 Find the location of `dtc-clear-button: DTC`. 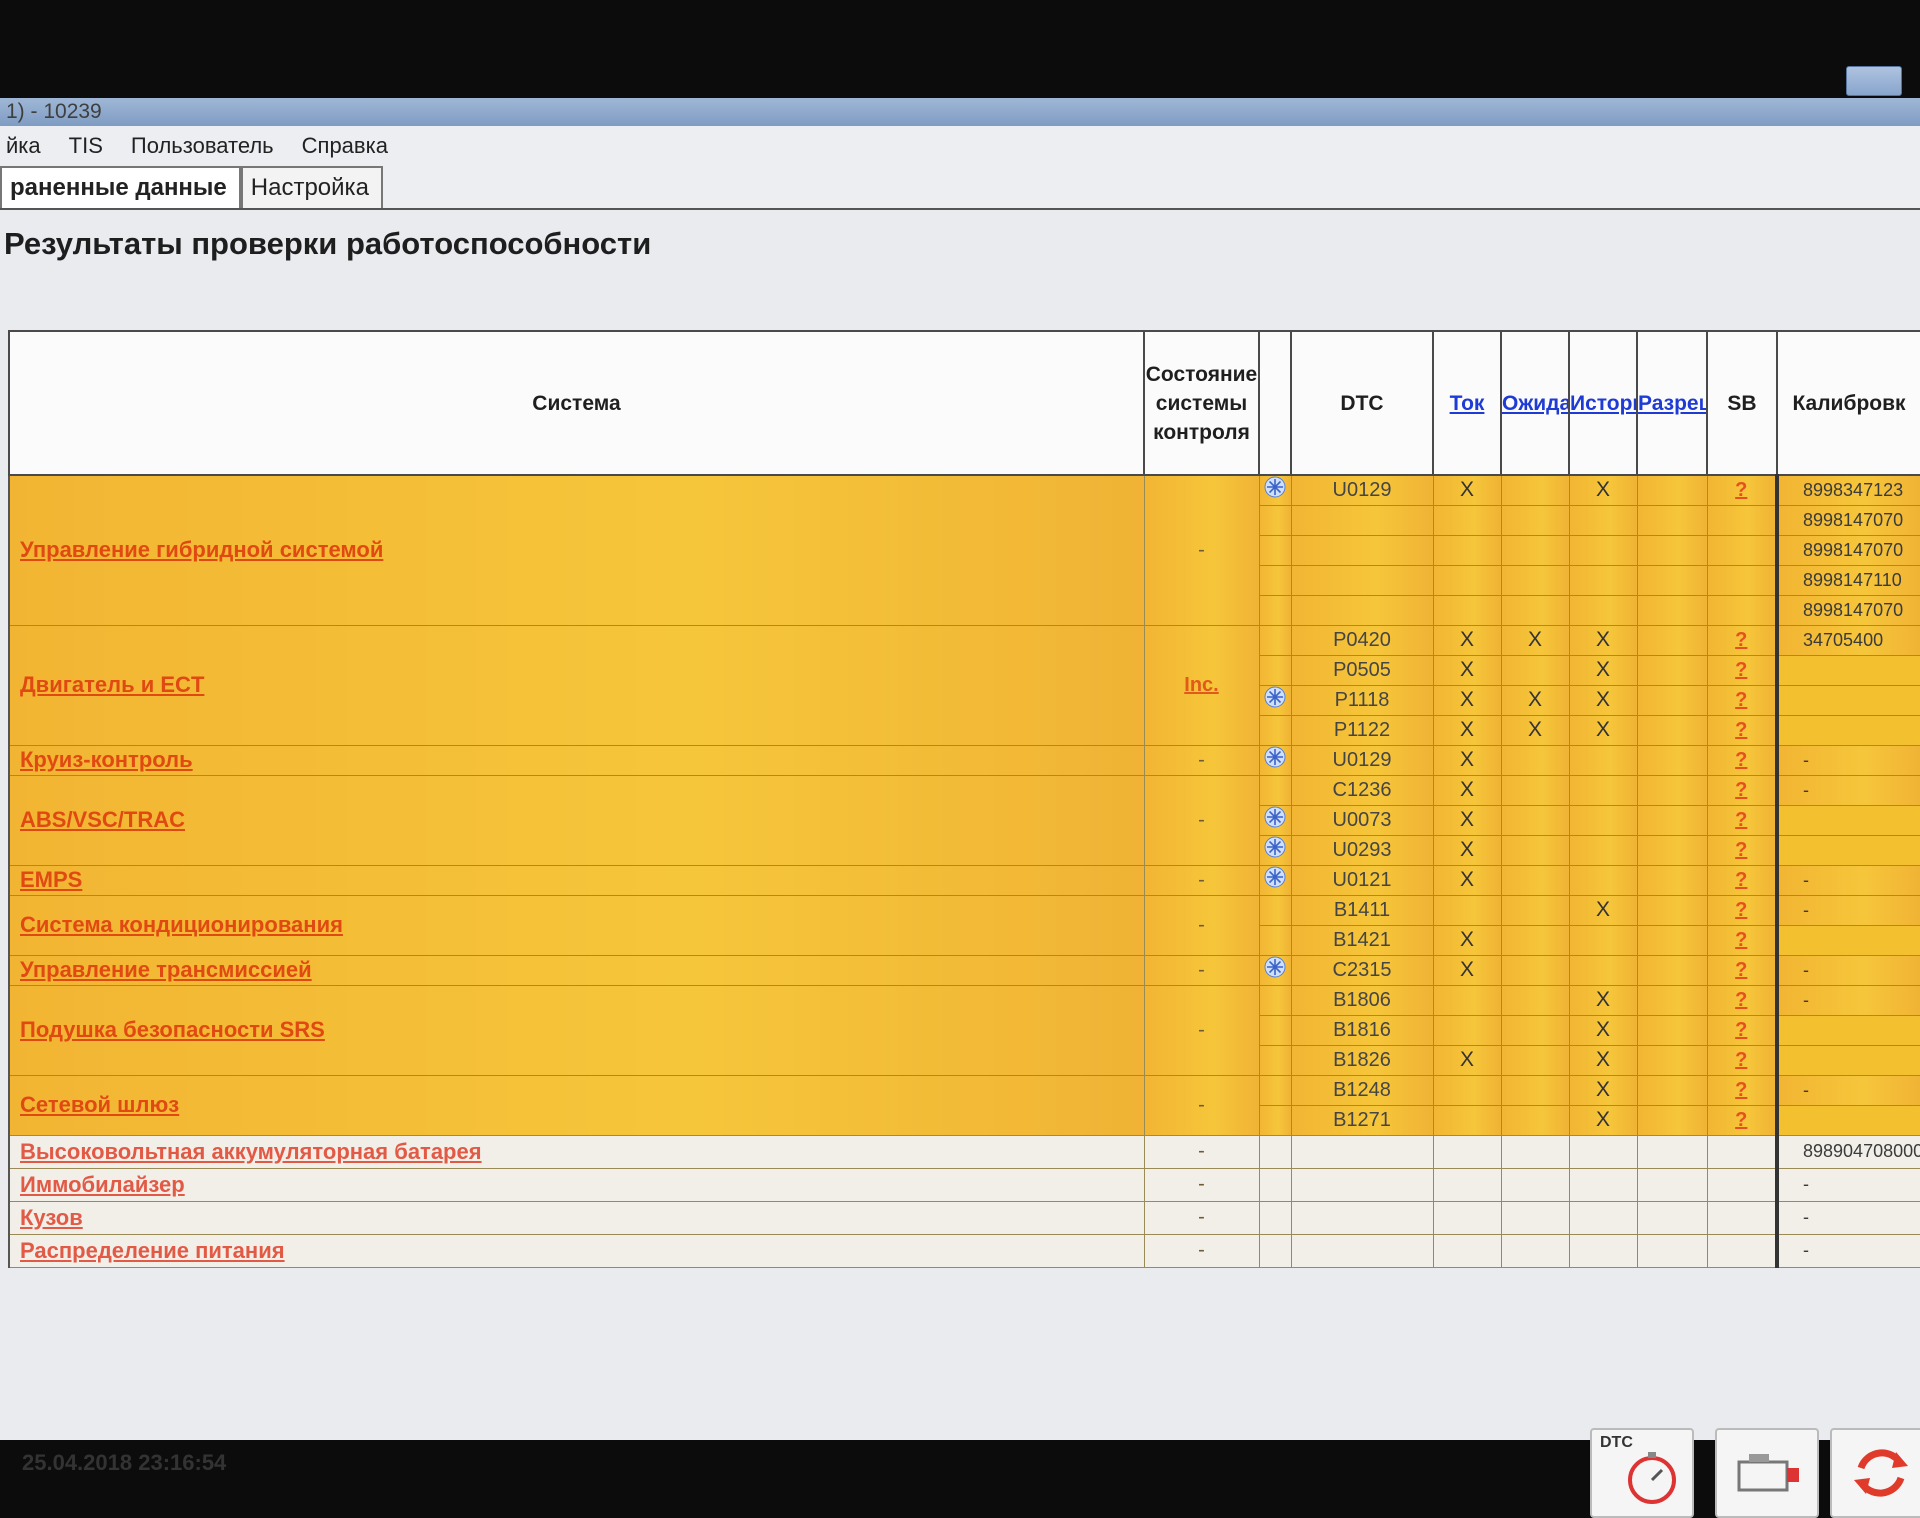

dtc-clear-button: DTC is located at coordinates (1642, 1473).